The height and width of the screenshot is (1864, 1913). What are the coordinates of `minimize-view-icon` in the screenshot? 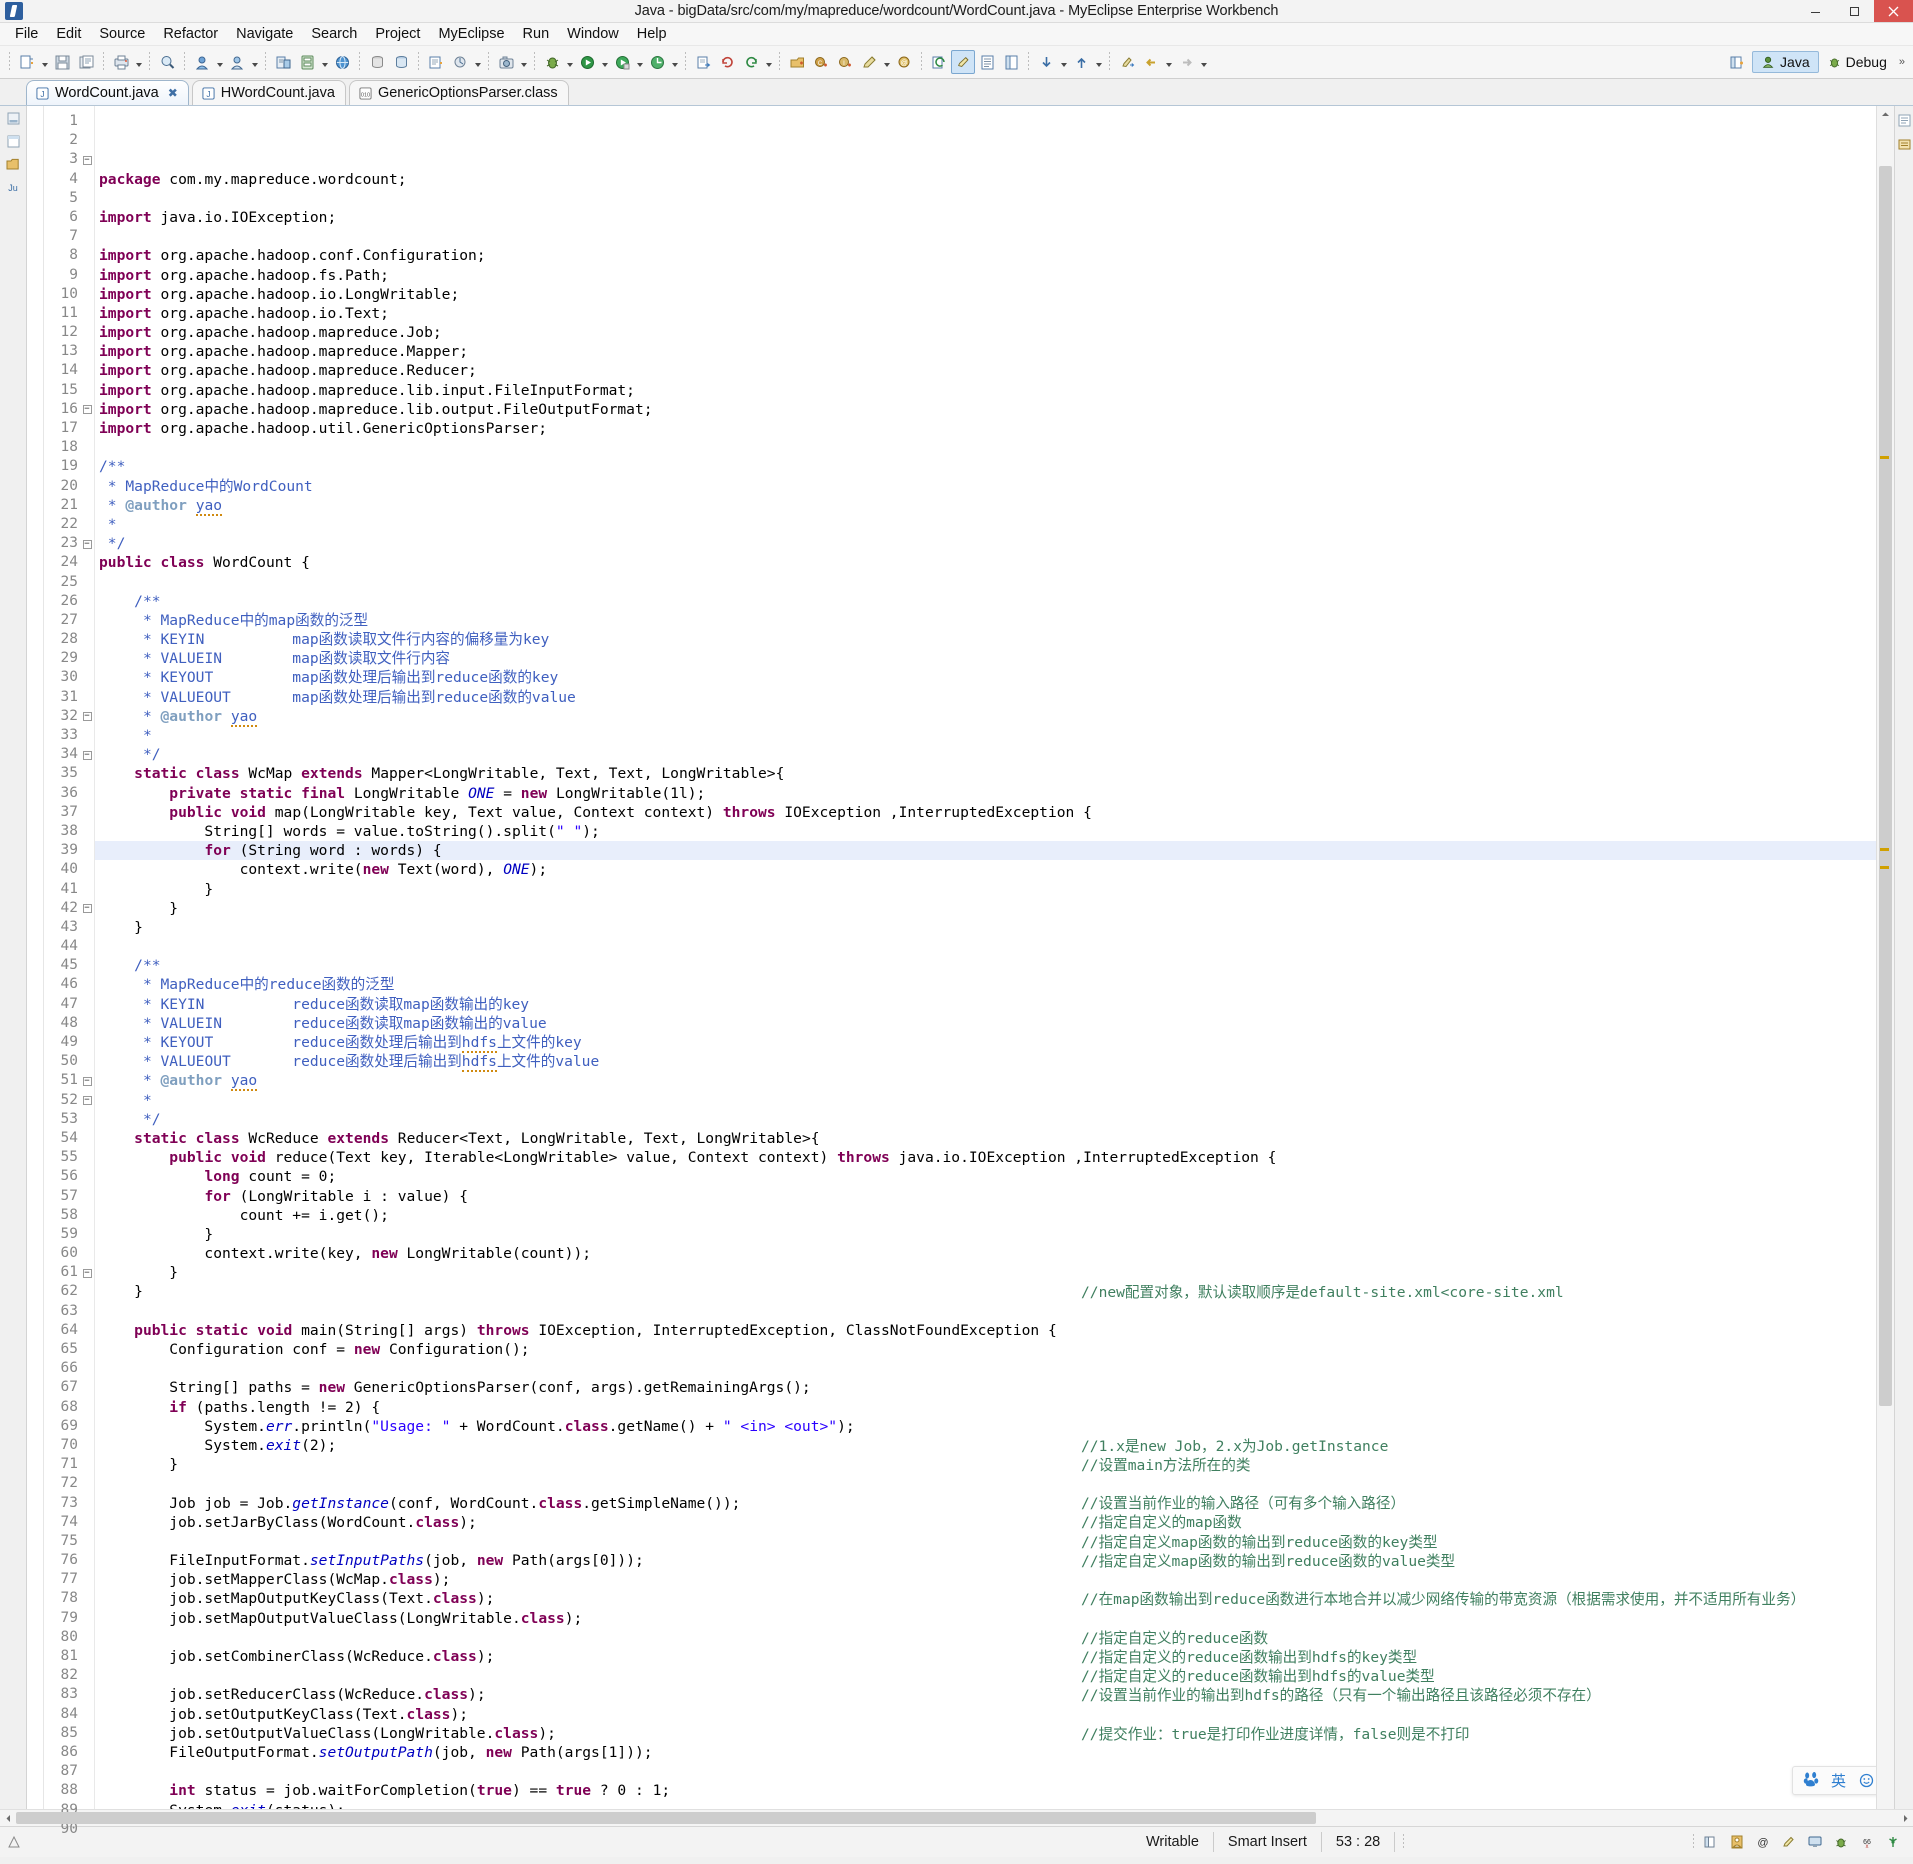 It's located at (13, 118).